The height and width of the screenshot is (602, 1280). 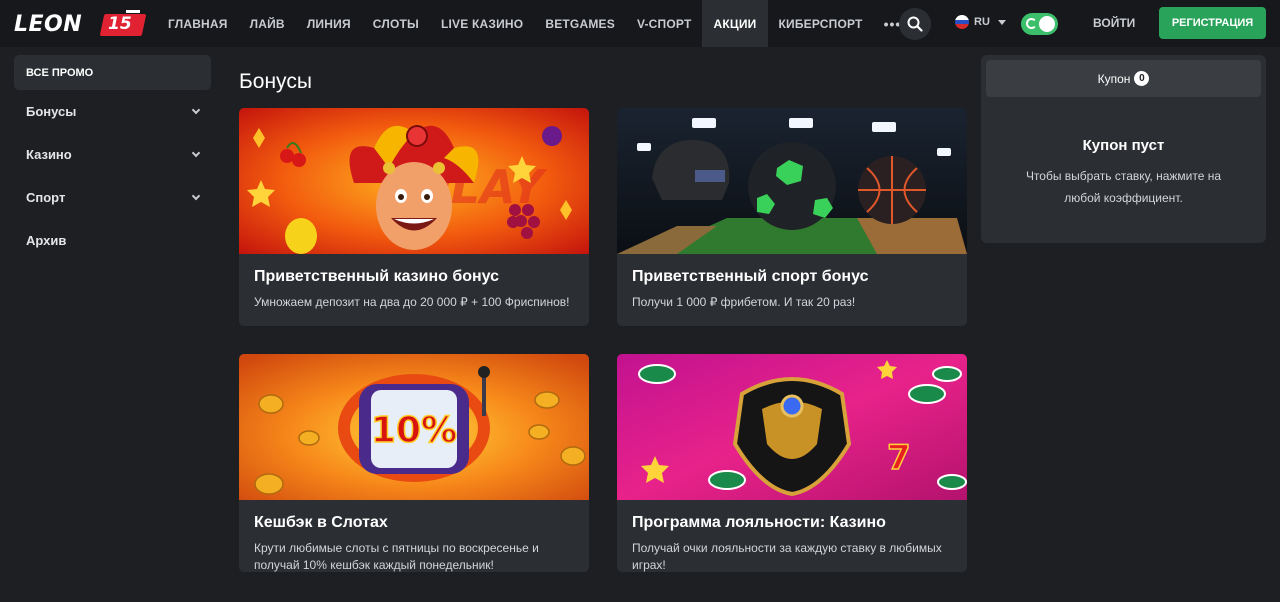 I want to click on coupon-tab-label: Купон, so click(x=1114, y=78).